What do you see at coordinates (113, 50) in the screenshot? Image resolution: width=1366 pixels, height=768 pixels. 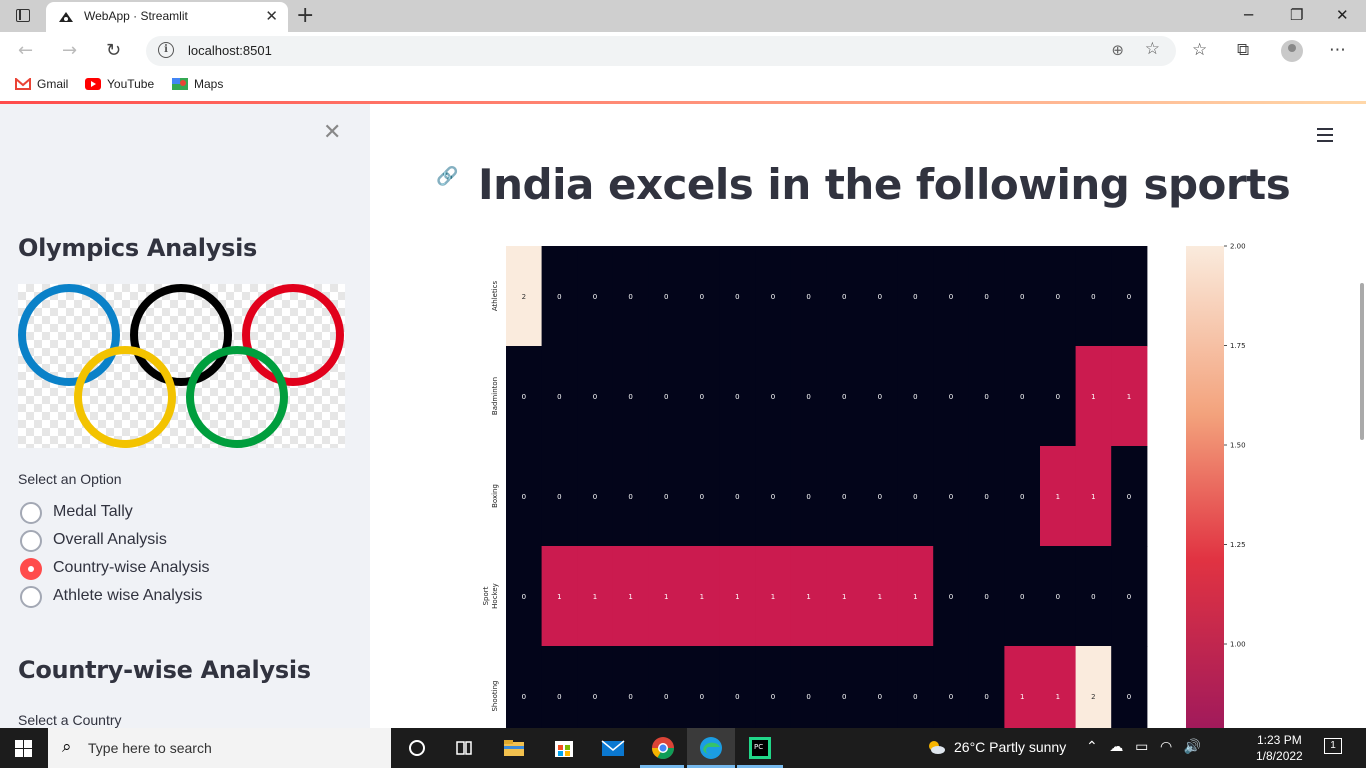 I see `refresh-icon: ↻` at bounding box center [113, 50].